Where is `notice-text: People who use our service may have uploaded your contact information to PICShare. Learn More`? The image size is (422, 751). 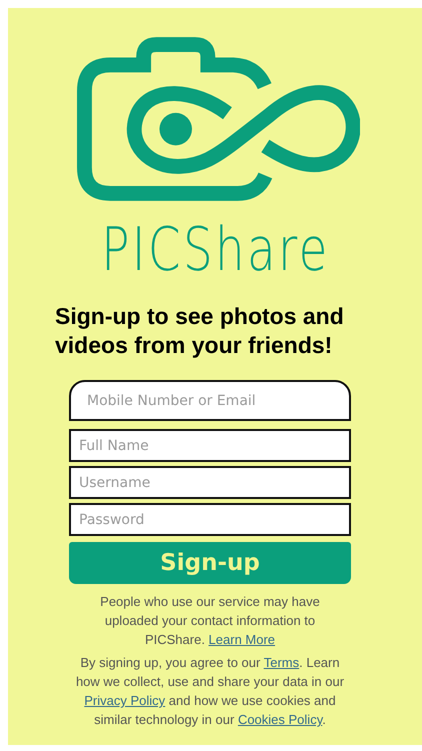
notice-text: People who use our service may have uploaded your contact information to PICShare. Learn More is located at coordinates (210, 621).